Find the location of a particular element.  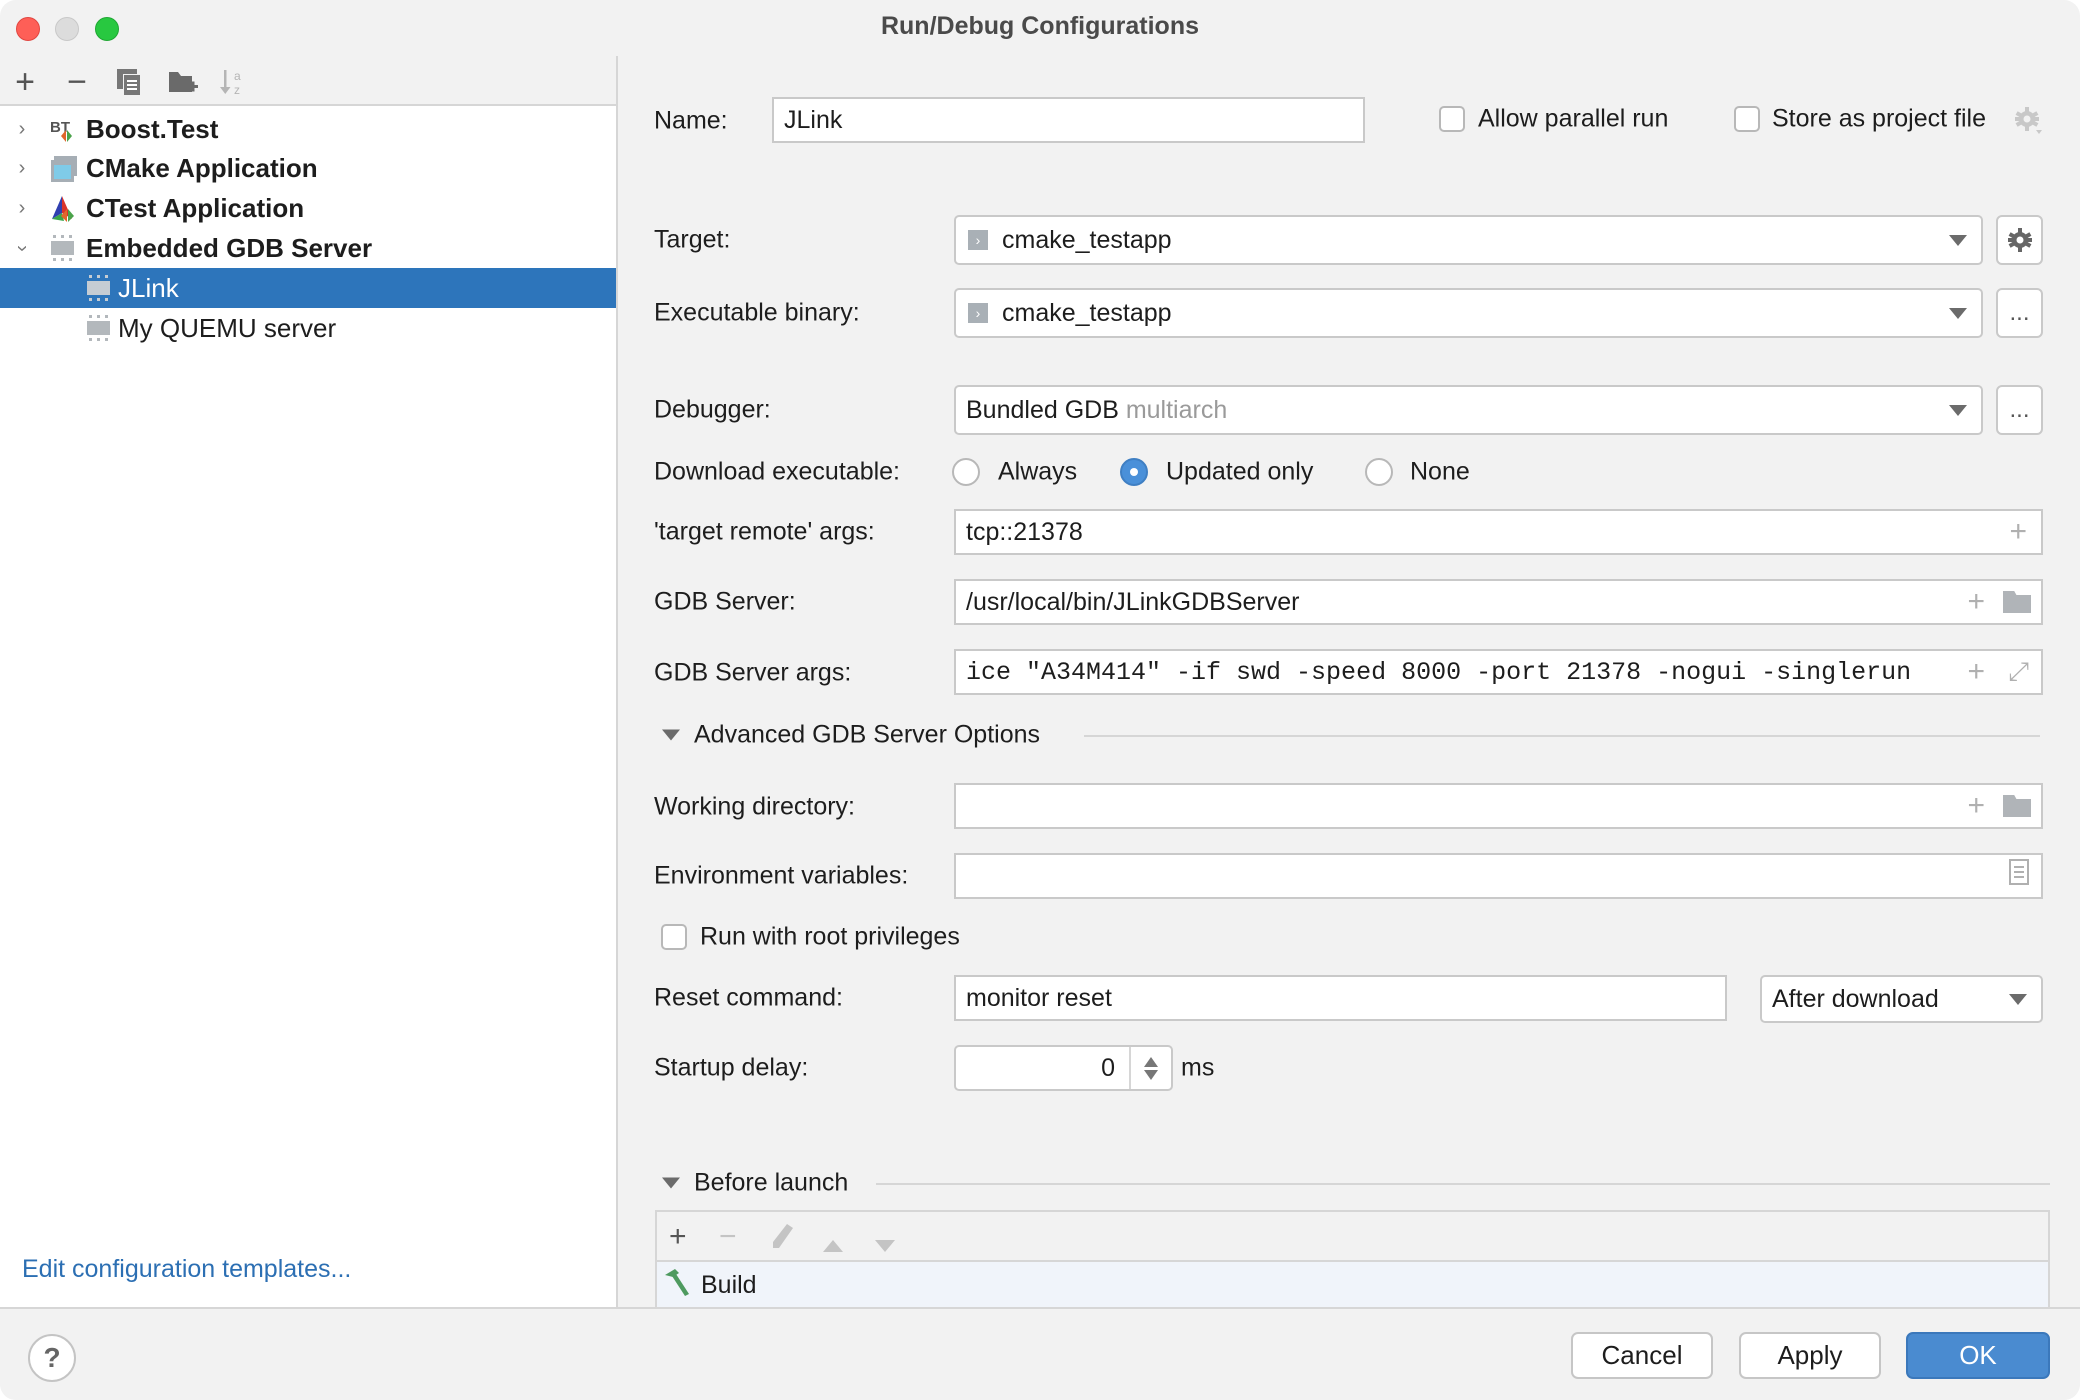

tree-item-cmake-application: › CMake Application is located at coordinates (308, 168).